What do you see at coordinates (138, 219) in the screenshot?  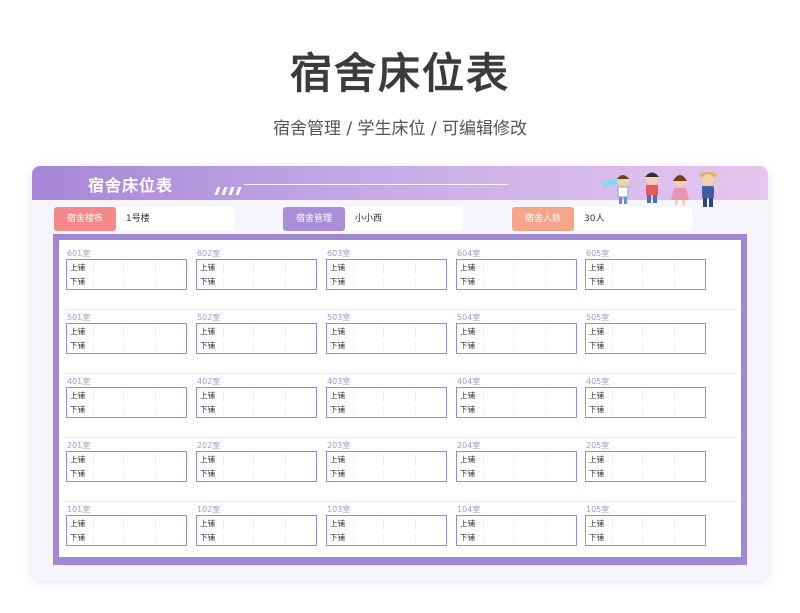 I see `info-building-value: 1号楼` at bounding box center [138, 219].